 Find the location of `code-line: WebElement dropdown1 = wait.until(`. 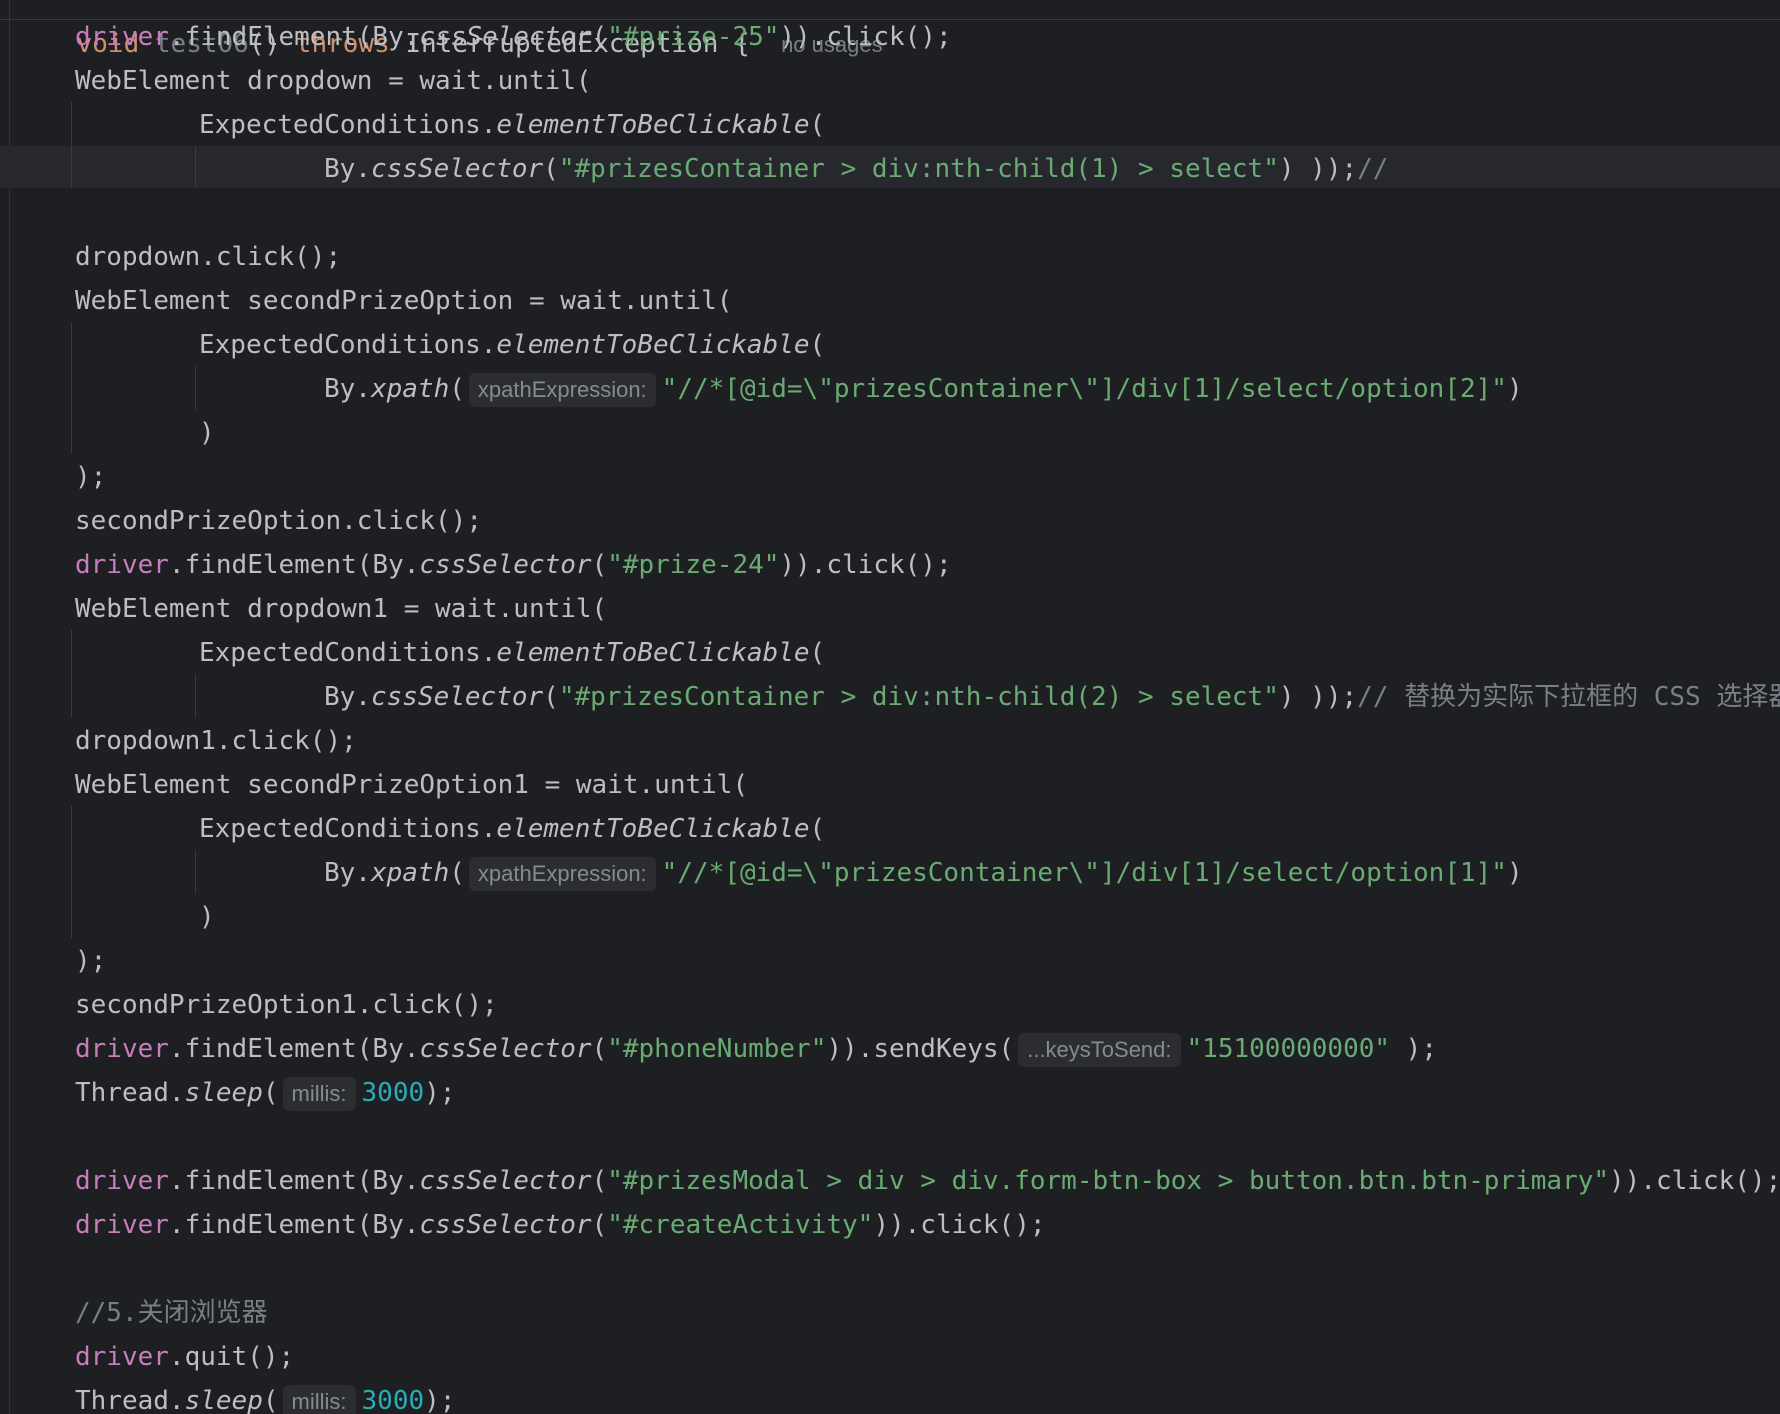

code-line: WebElement dropdown1 = wait.until( is located at coordinates (341, 609).